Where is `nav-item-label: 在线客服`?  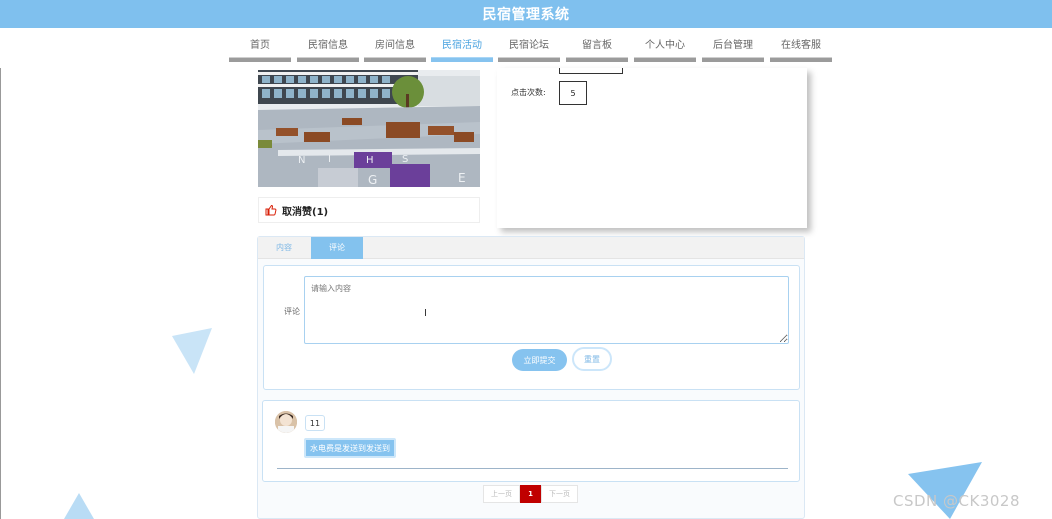 nav-item-label: 在线客服 is located at coordinates (801, 45).